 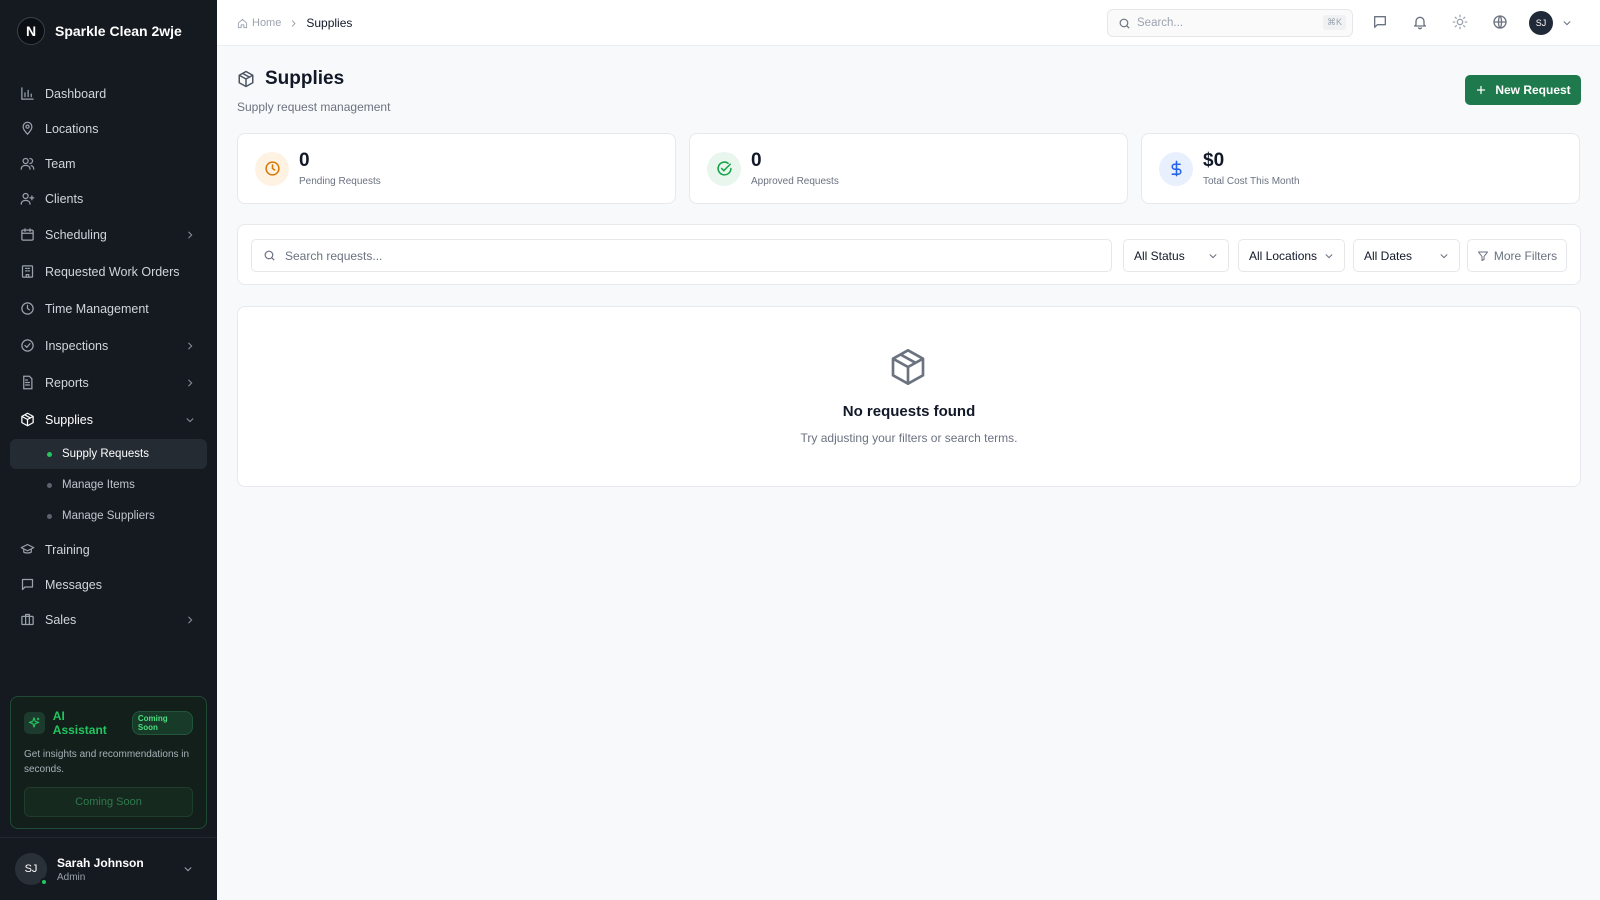 I want to click on stat-label: Pending Requests, so click(x=340, y=181).